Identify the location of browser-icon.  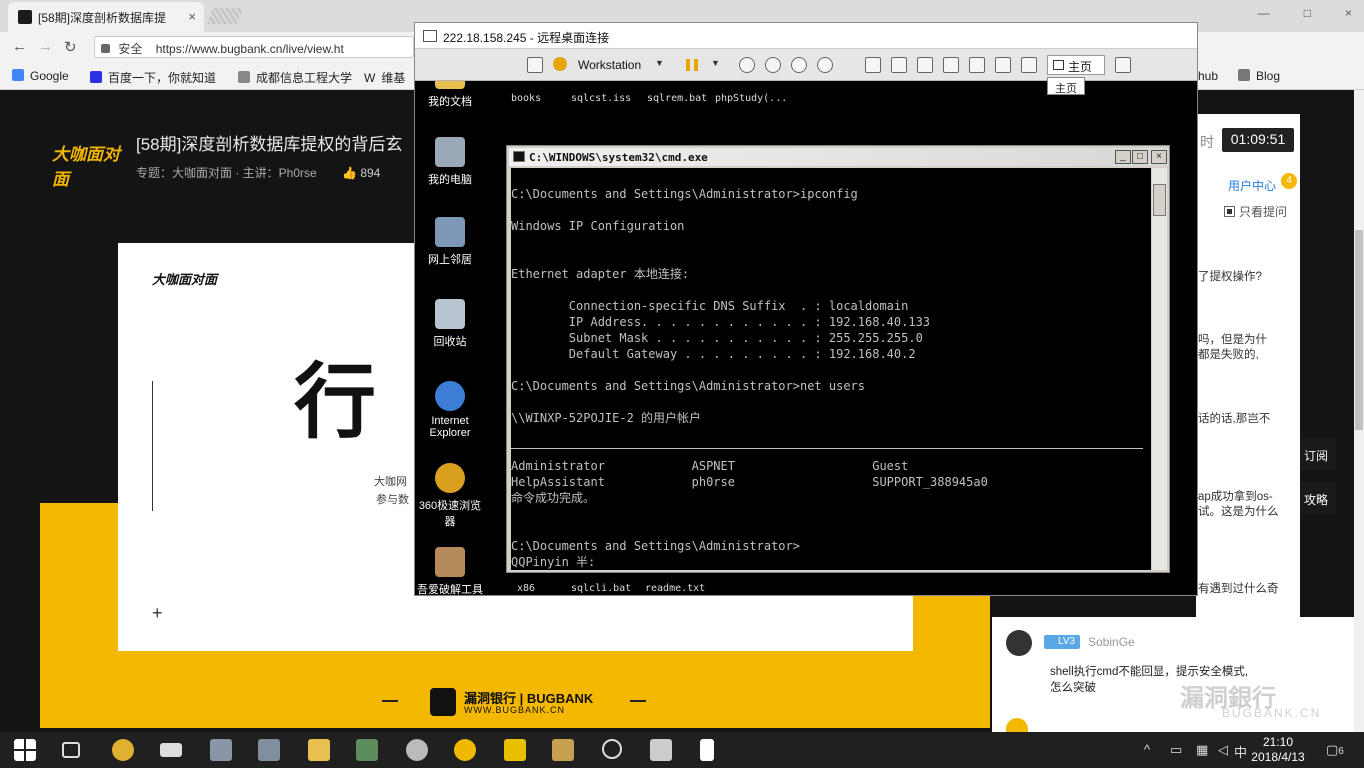
(612, 749).